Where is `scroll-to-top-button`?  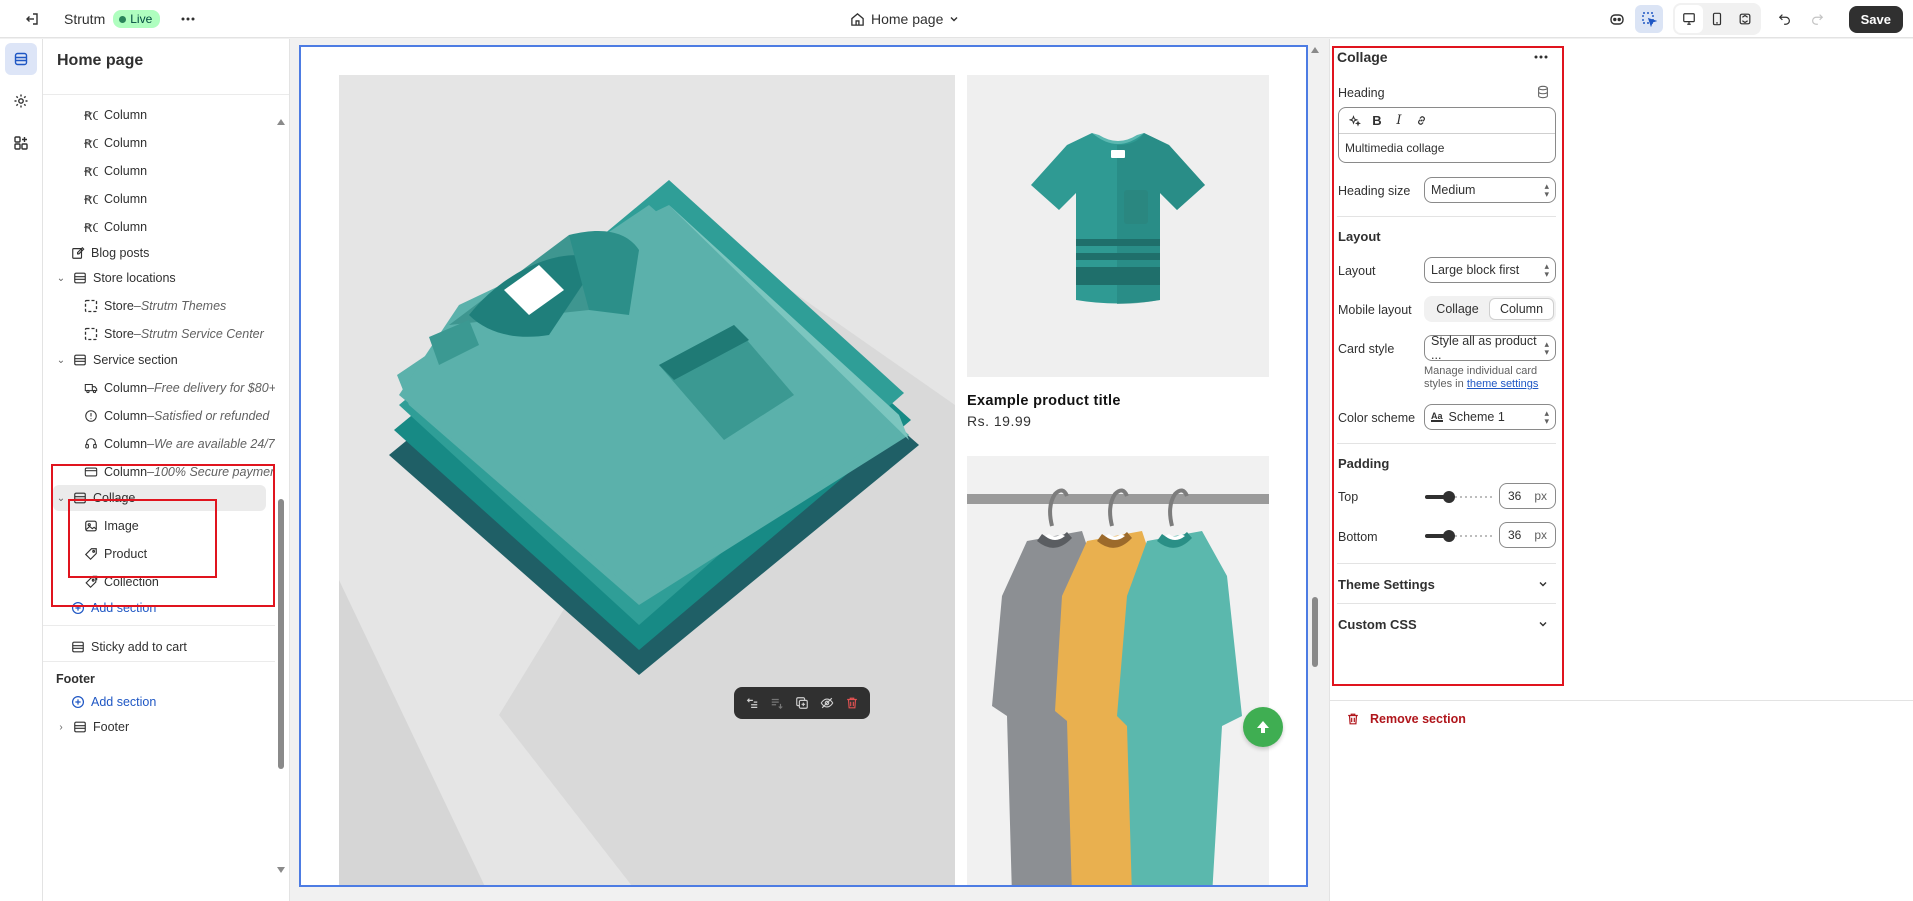 scroll-to-top-button is located at coordinates (1263, 727).